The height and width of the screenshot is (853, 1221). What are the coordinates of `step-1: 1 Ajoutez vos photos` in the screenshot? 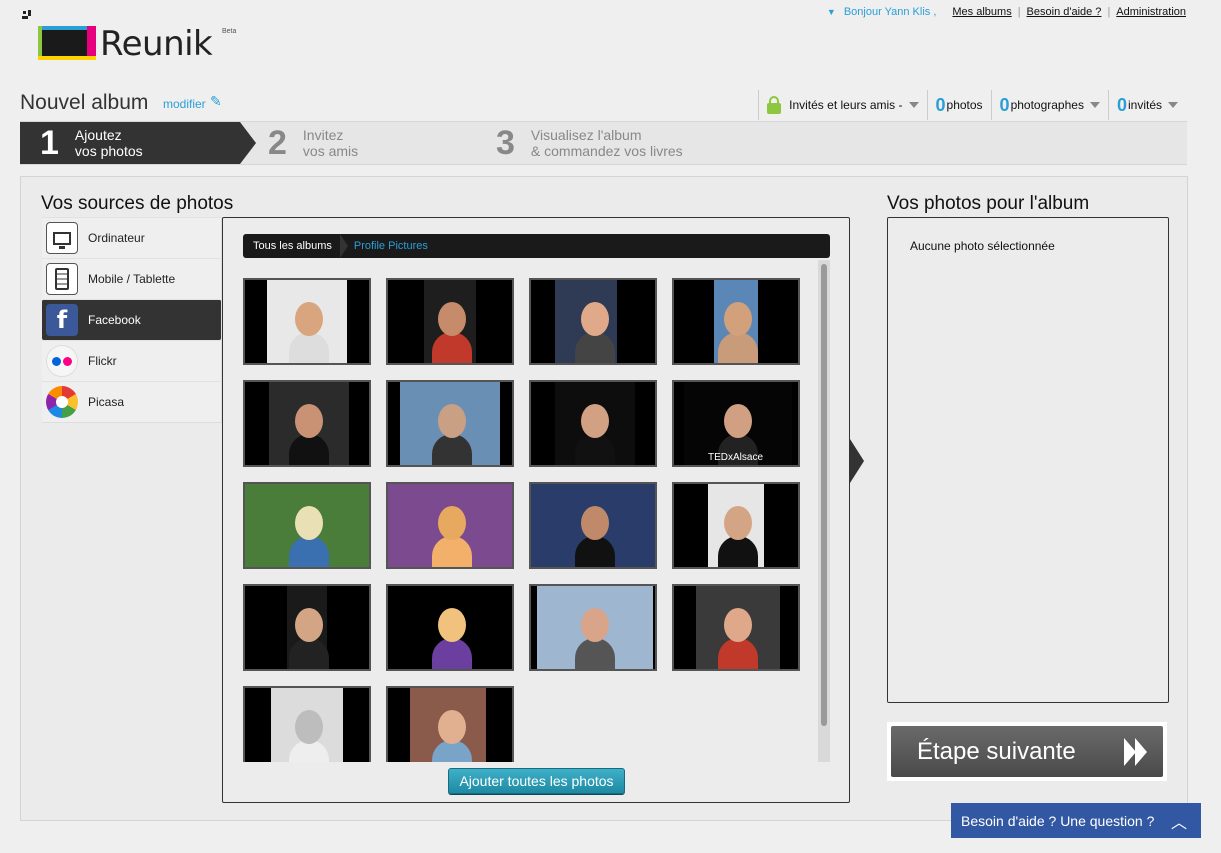 It's located at (130, 143).